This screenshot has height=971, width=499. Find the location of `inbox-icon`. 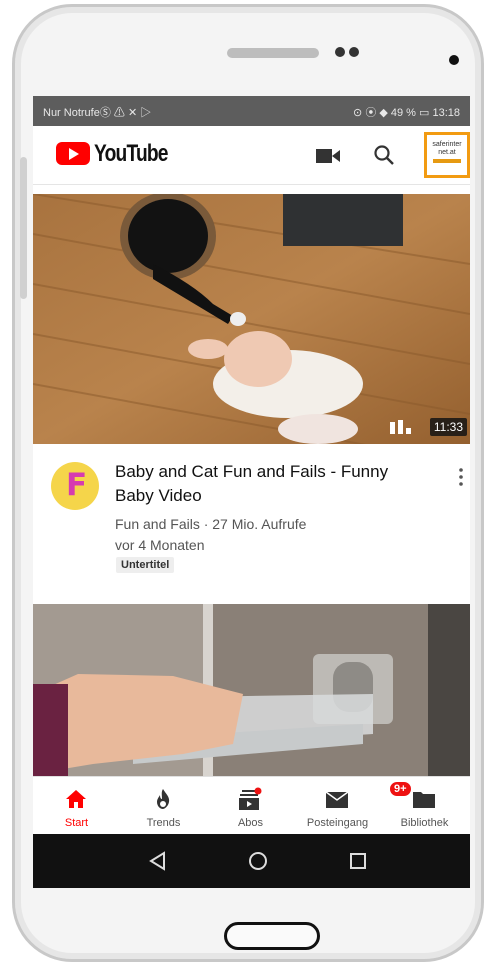

inbox-icon is located at coordinates (337, 799).